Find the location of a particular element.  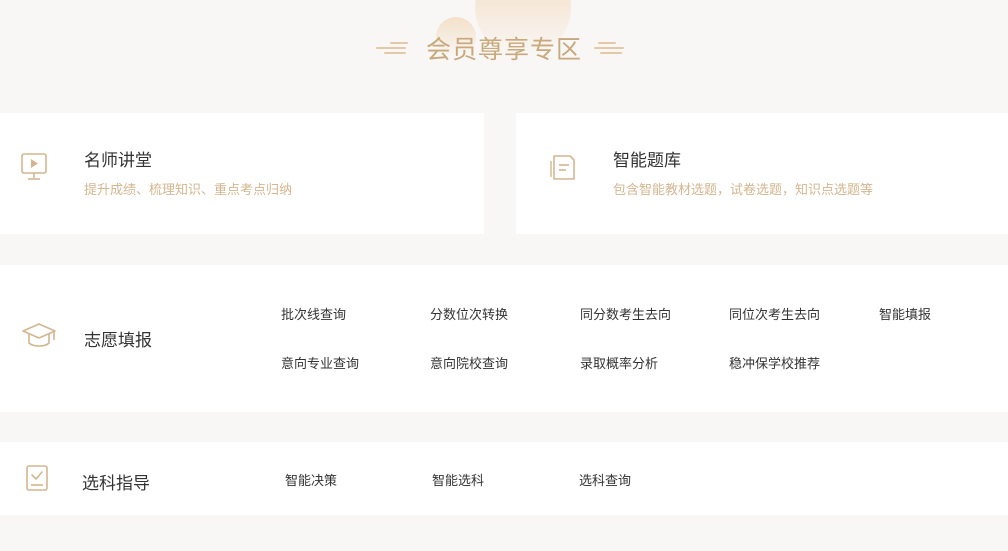

teacher-card-title: 名师讲堂 is located at coordinates (118, 161).